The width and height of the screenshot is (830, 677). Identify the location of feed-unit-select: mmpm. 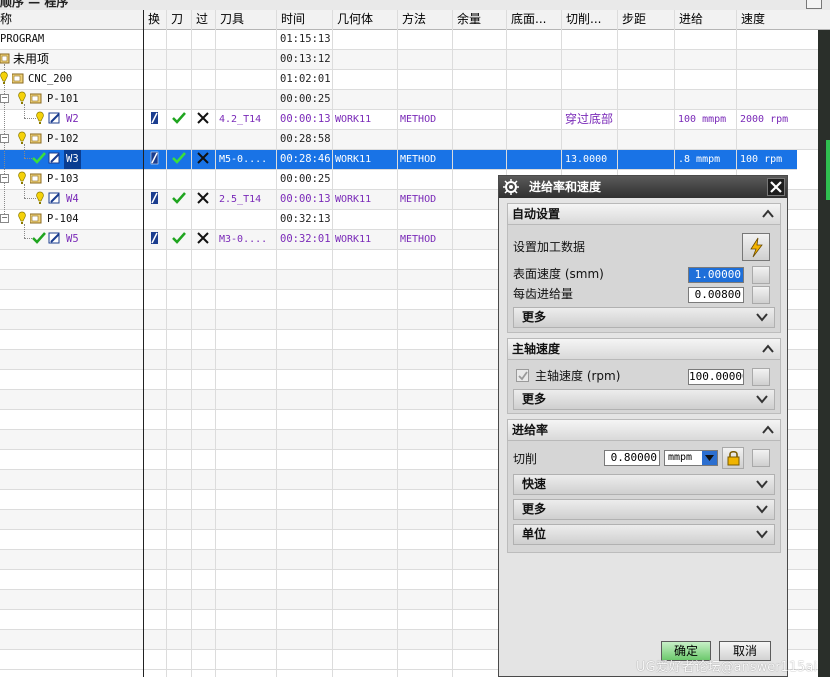
(691, 458).